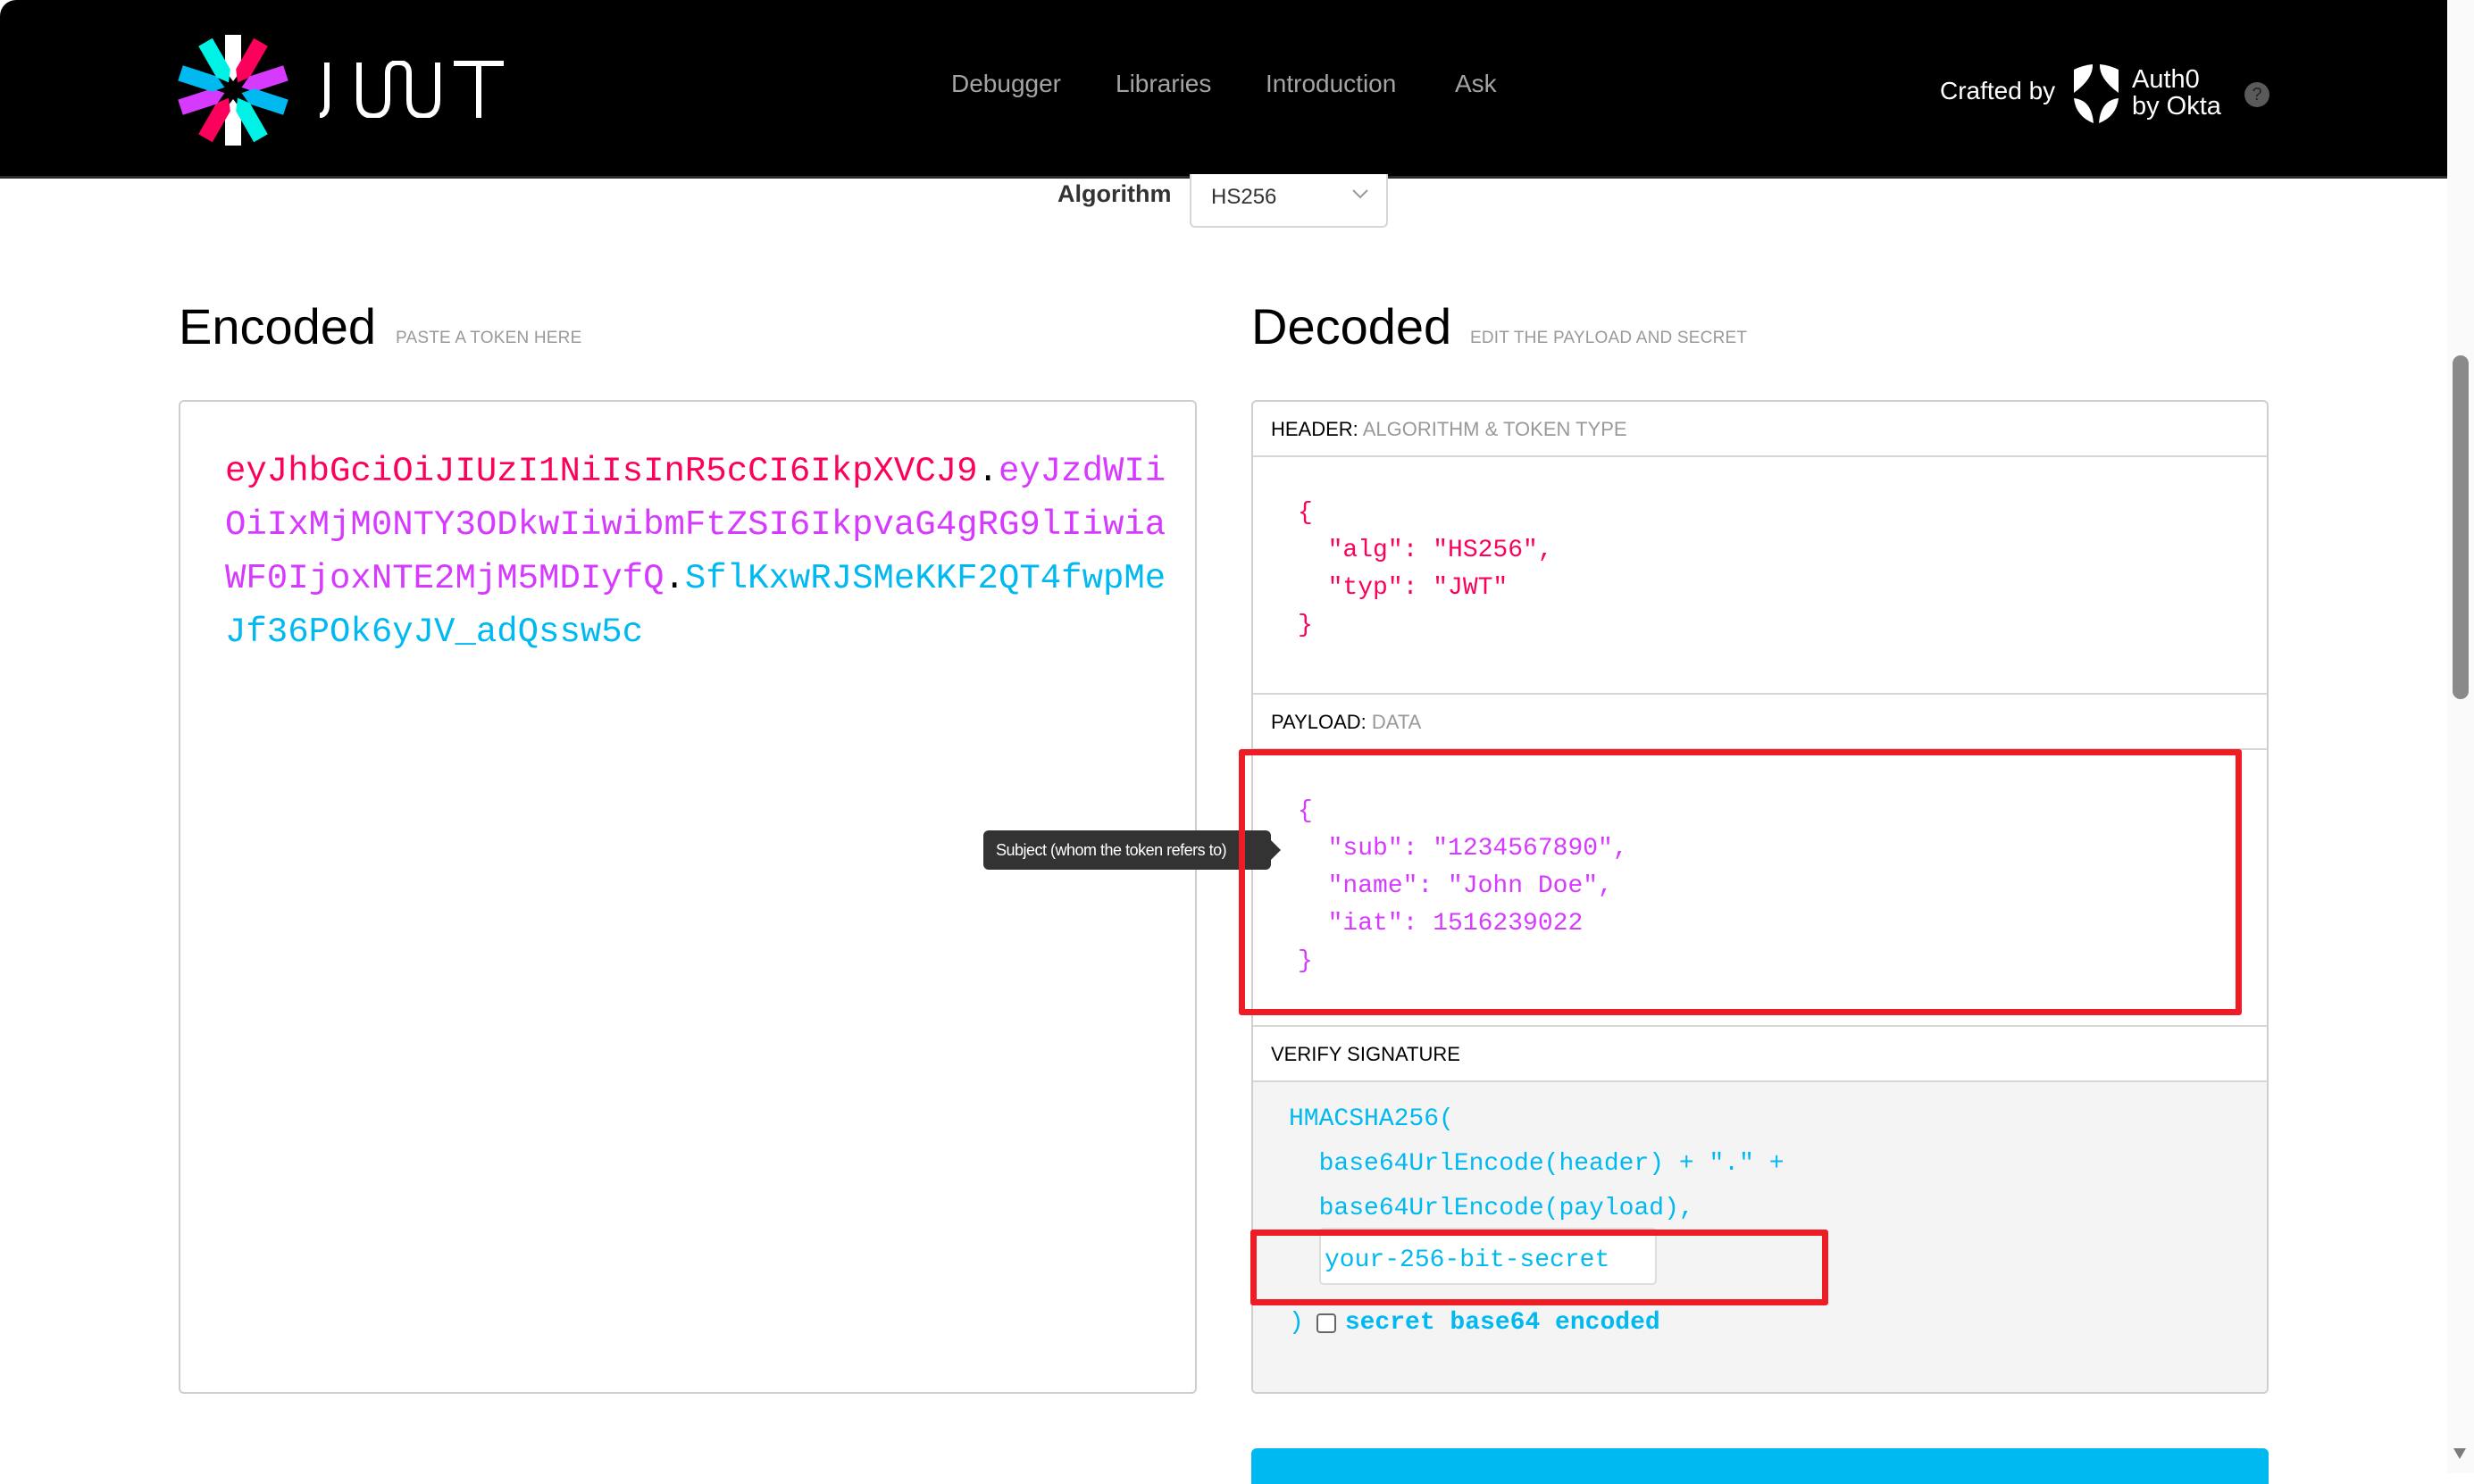  What do you see at coordinates (1539, 1267) in the screenshot?
I see `secret-highlight-box` at bounding box center [1539, 1267].